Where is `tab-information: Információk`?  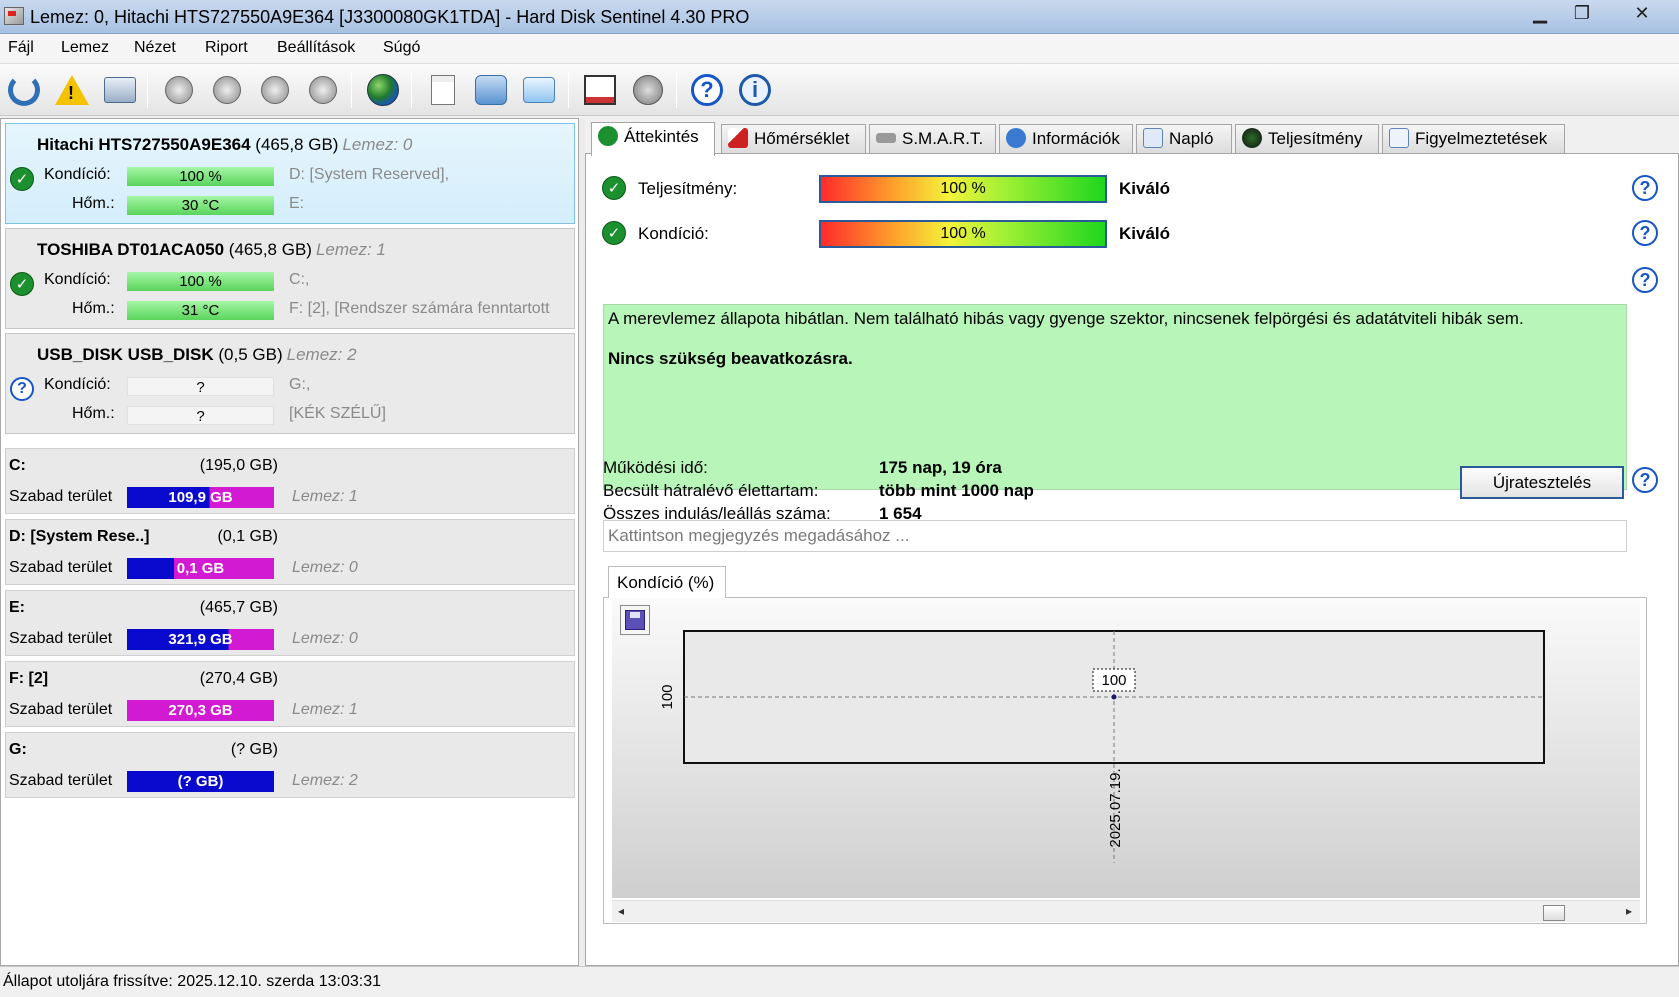 tab-information: Információk is located at coordinates (1066, 139).